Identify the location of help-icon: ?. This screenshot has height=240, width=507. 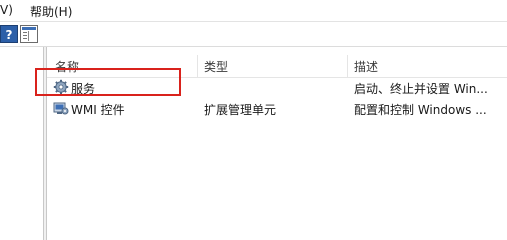
(9, 34).